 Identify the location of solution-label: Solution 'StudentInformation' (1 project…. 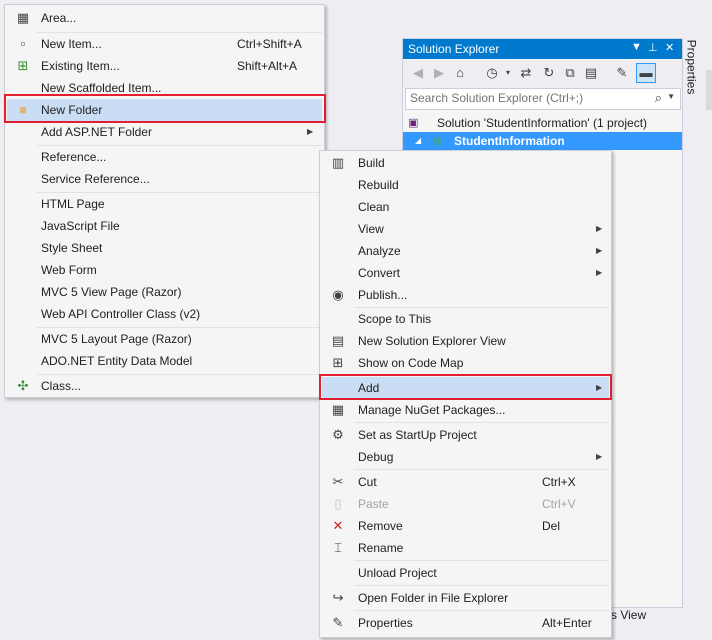
(542, 123).